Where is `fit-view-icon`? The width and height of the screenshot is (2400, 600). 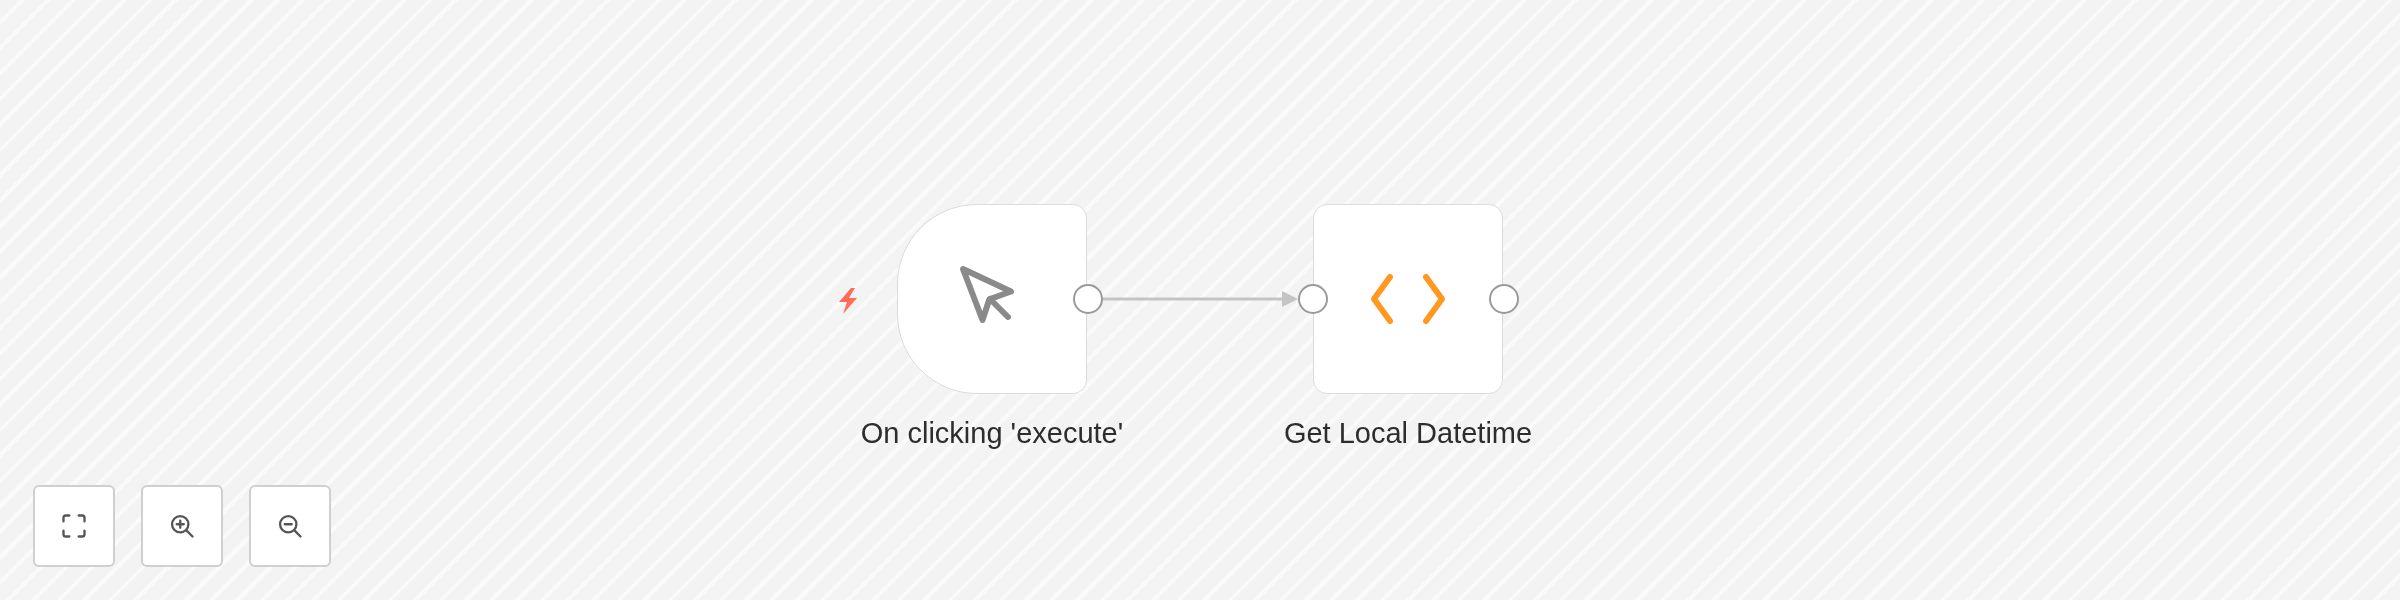 fit-view-icon is located at coordinates (74, 526).